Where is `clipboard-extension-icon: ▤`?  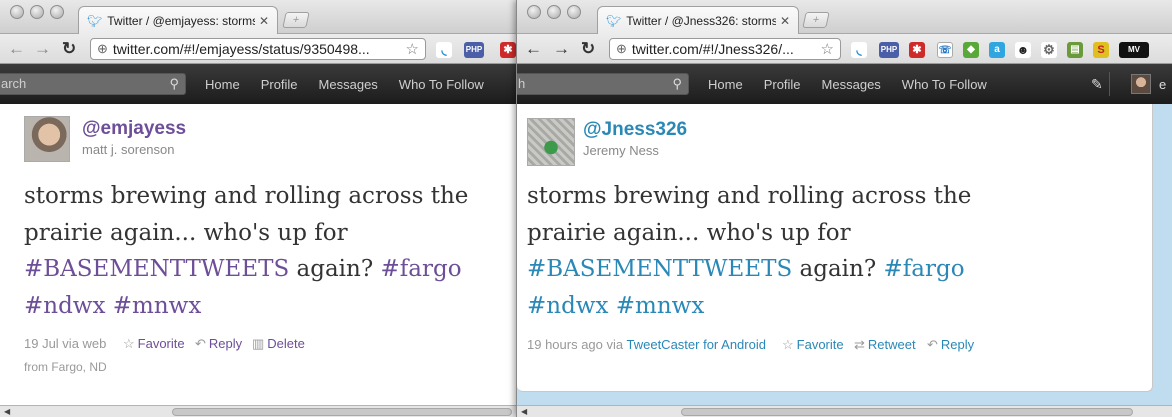 clipboard-extension-icon: ▤ is located at coordinates (1075, 50).